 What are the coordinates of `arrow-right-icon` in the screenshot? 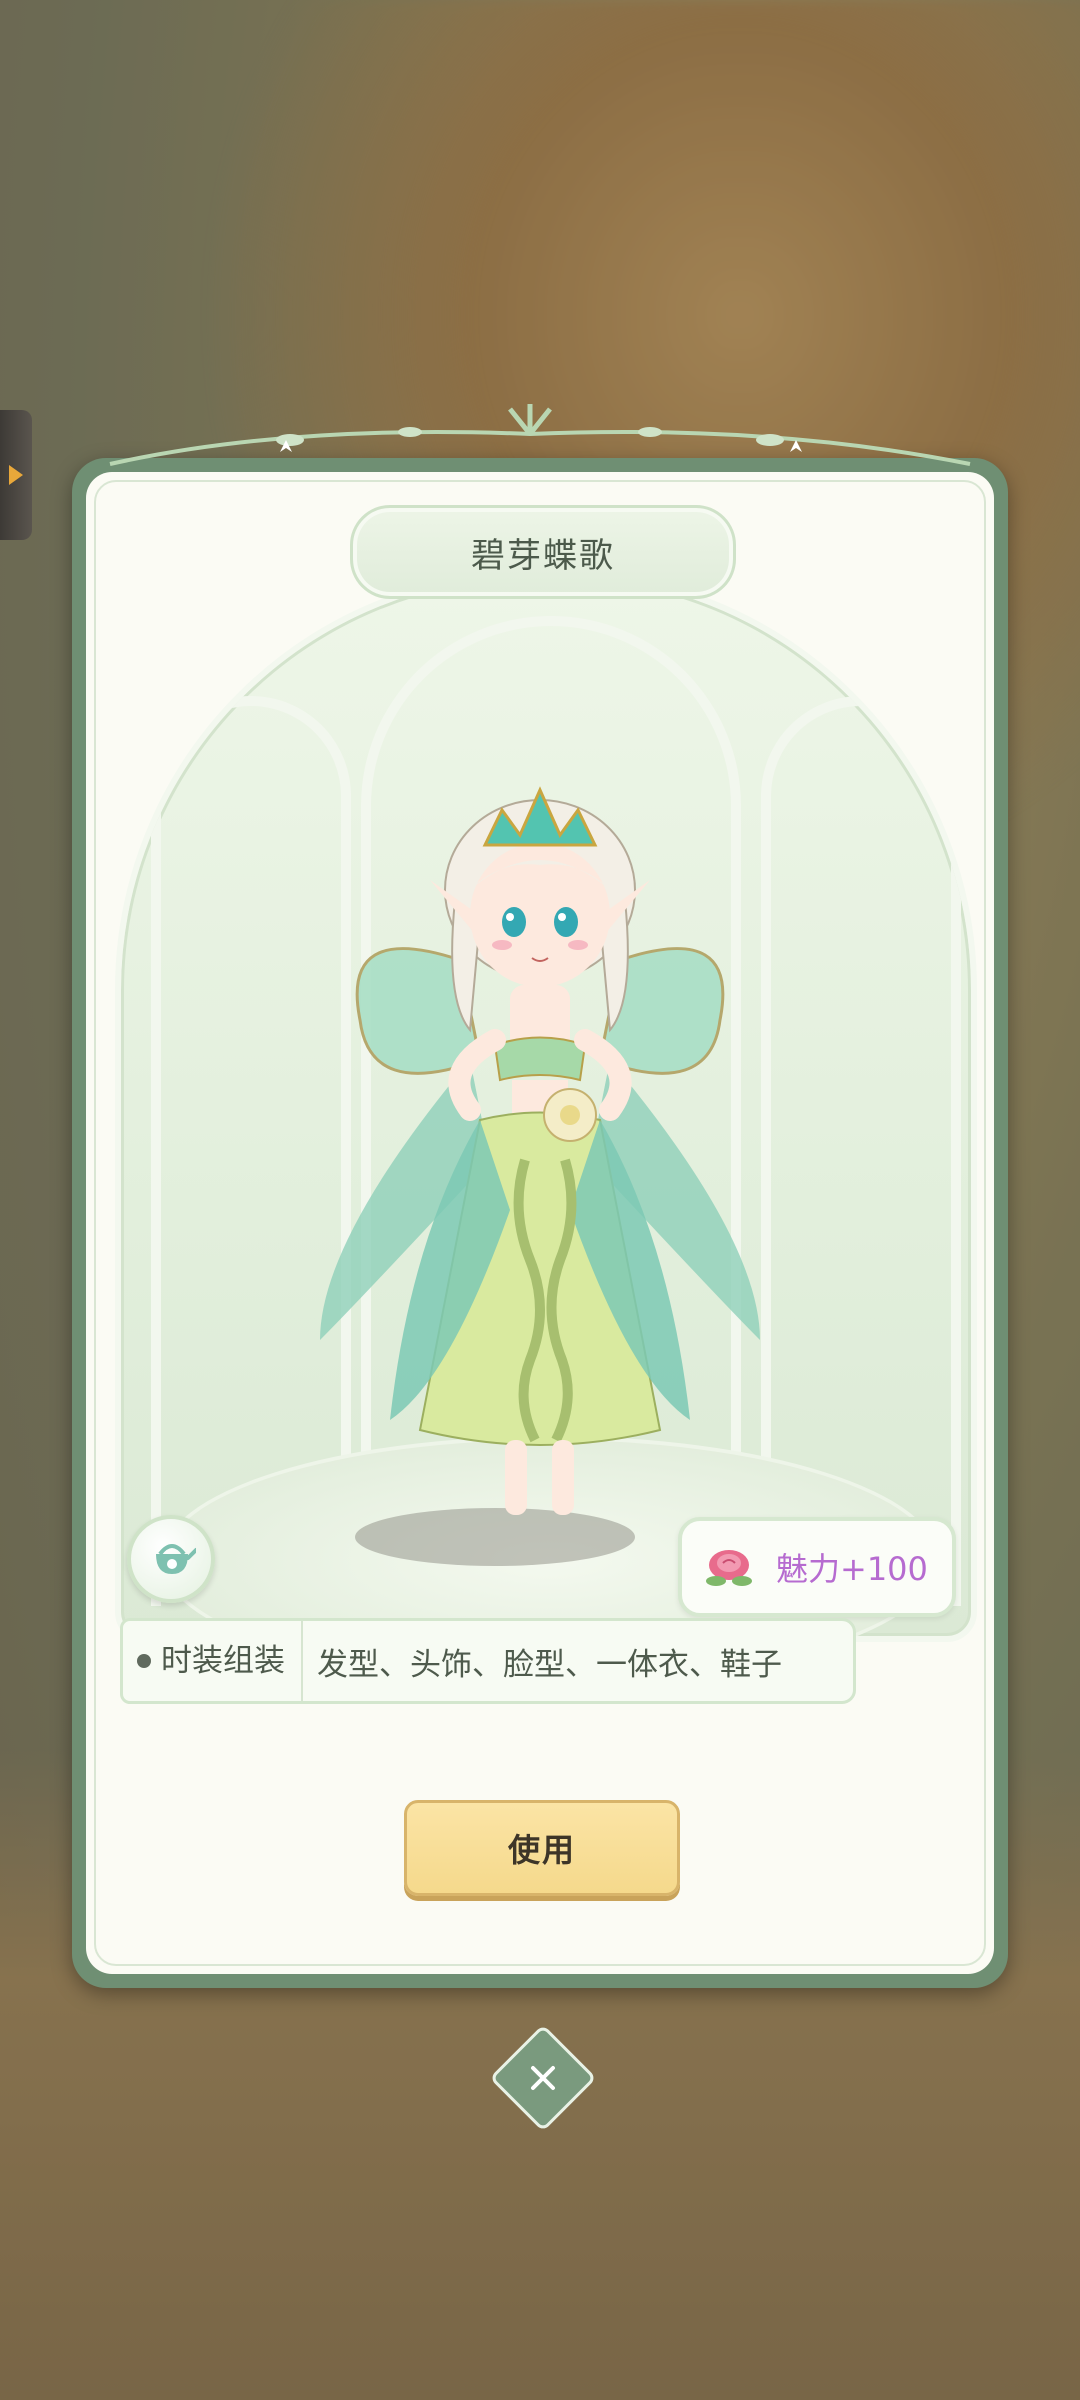 It's located at (16, 475).